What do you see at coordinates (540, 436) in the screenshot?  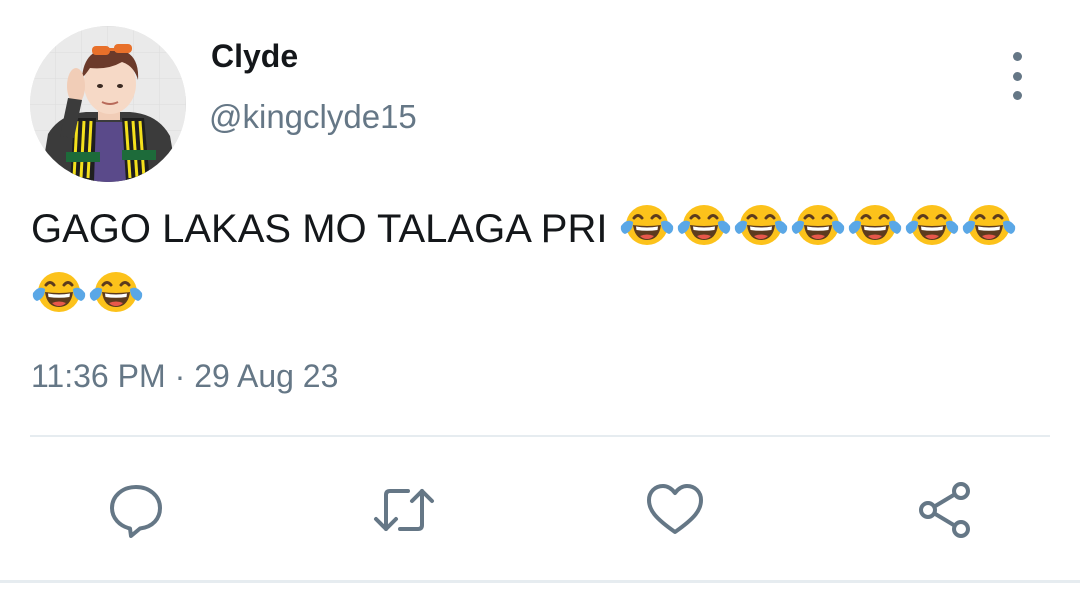 I see `divider` at bounding box center [540, 436].